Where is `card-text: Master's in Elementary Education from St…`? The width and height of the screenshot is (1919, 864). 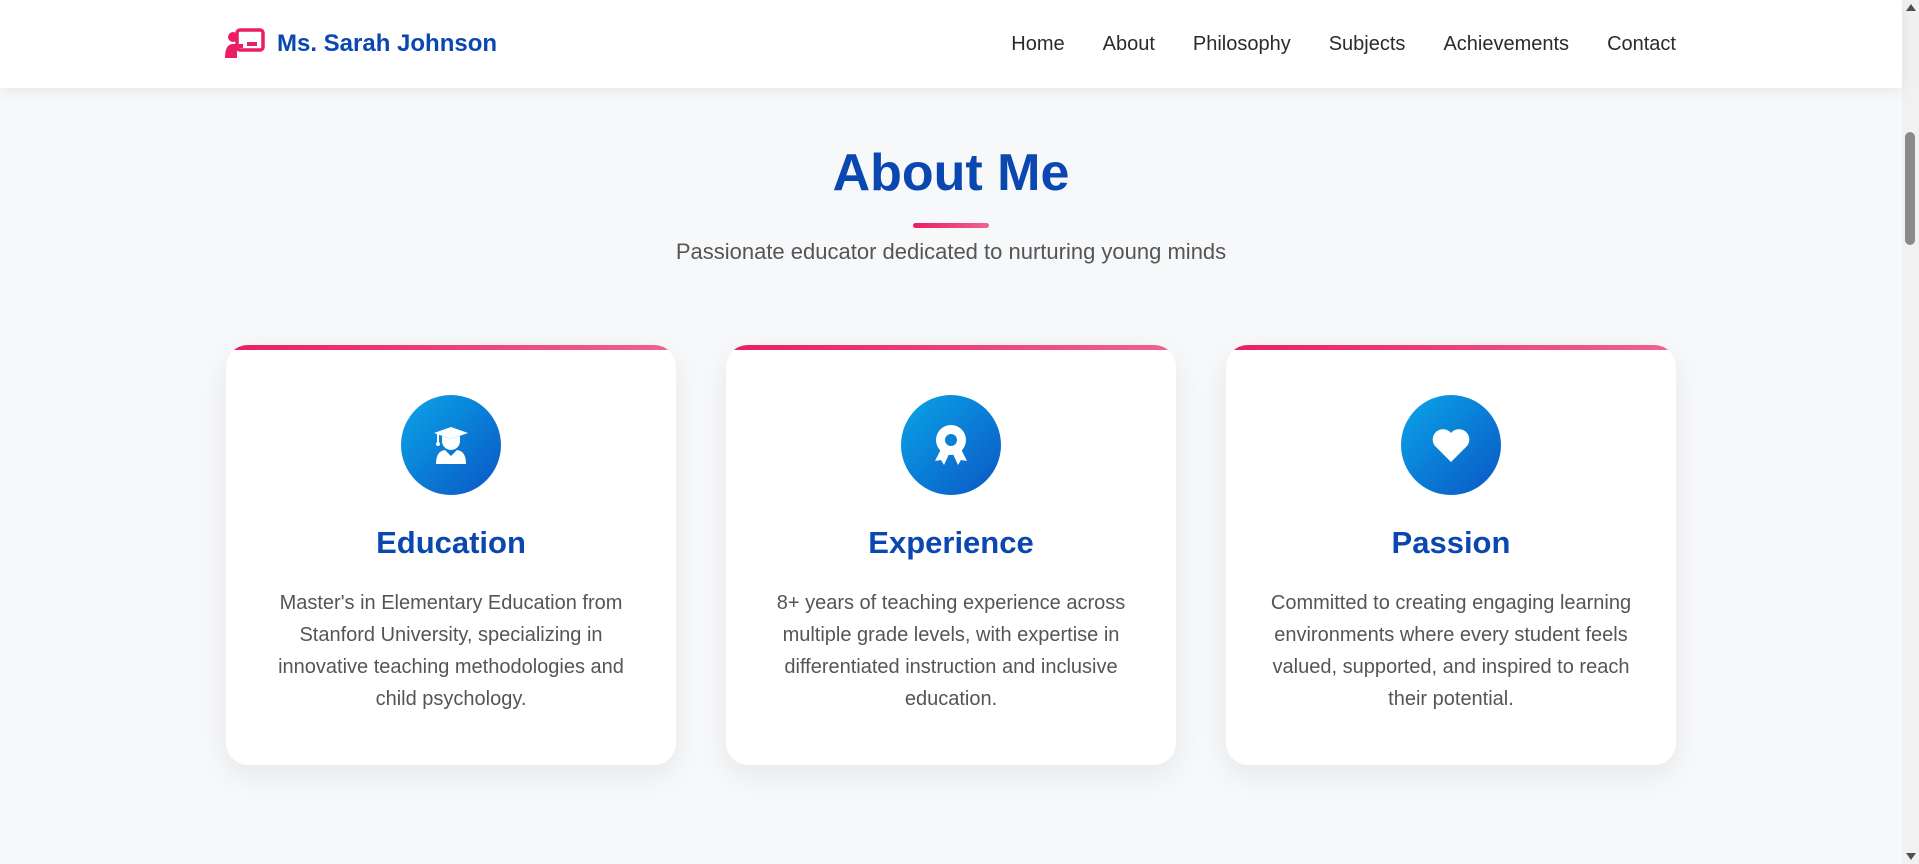
card-text: Master's in Elementary Education from St… is located at coordinates (451, 651).